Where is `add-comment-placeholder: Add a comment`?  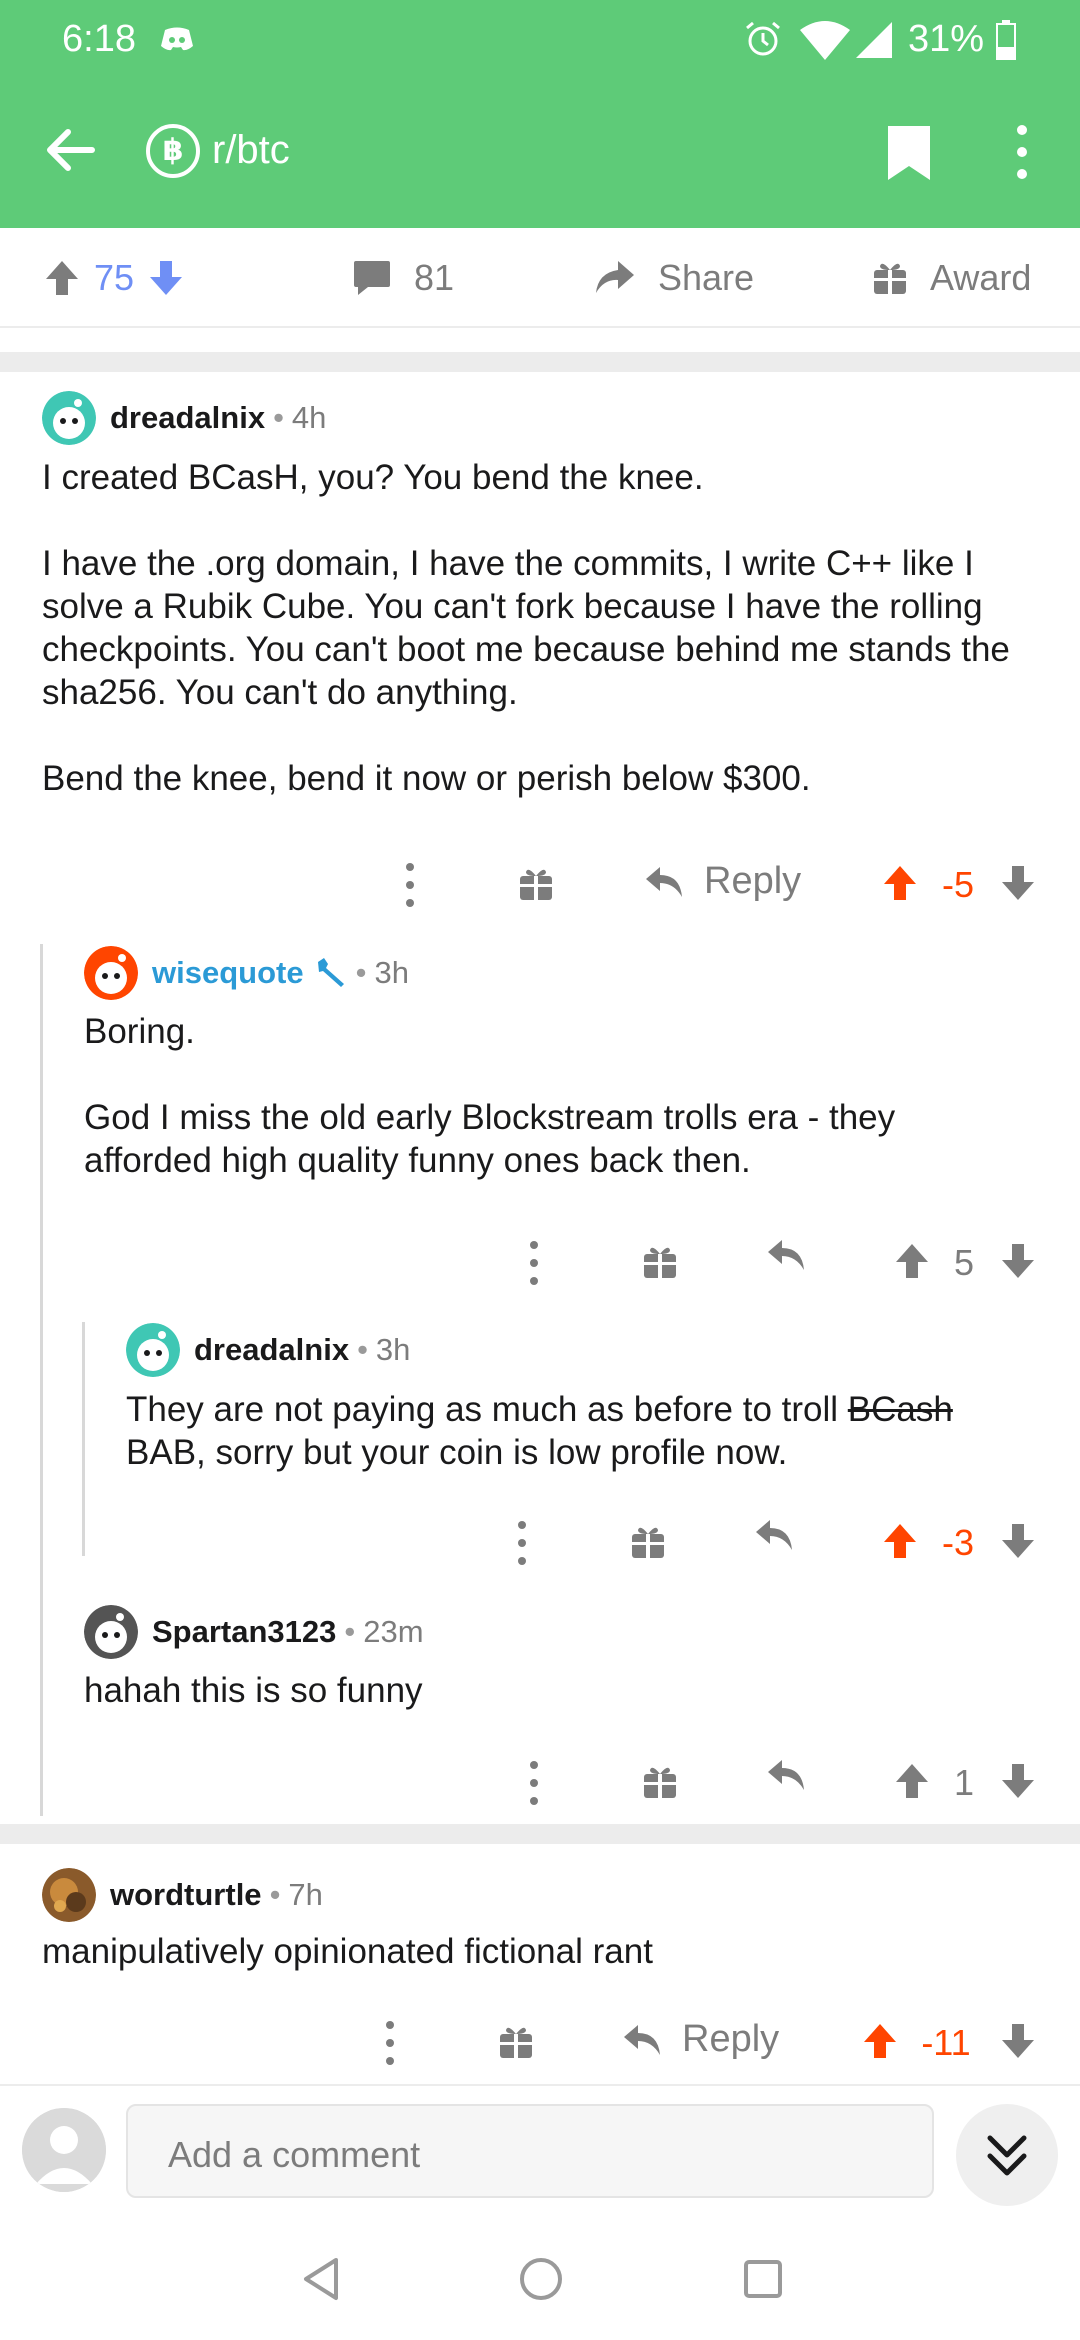 add-comment-placeholder: Add a comment is located at coordinates (294, 2154).